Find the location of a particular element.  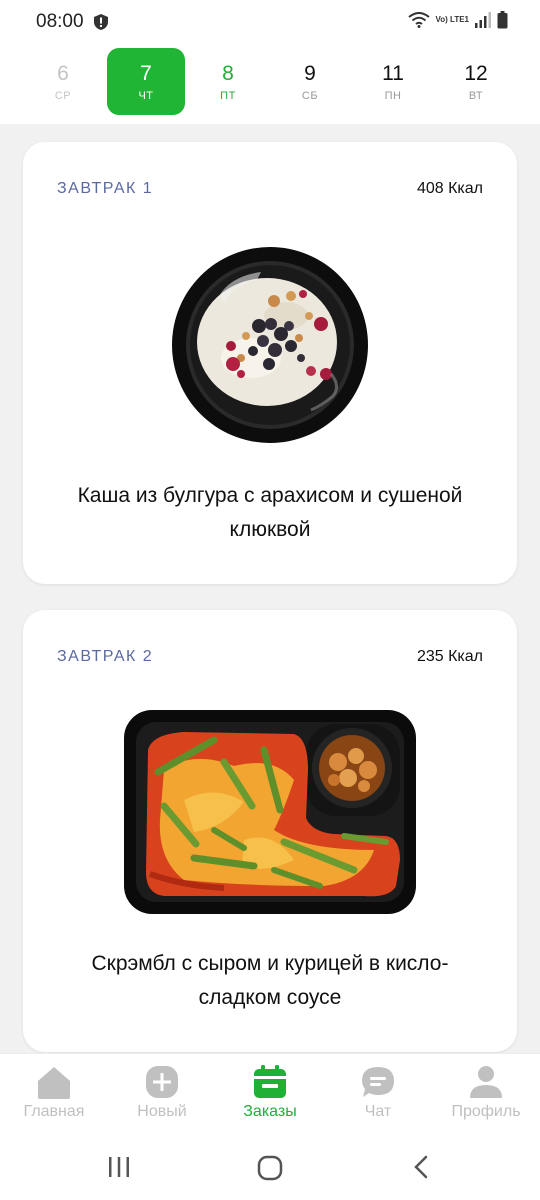

tab-label: Чат is located at coordinates (378, 1111).